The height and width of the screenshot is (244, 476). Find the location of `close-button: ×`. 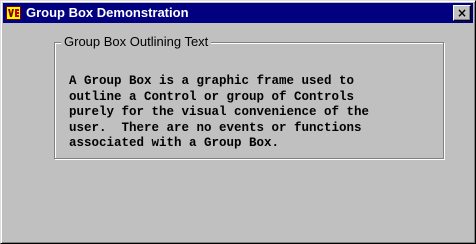

close-button: × is located at coordinates (462, 13).